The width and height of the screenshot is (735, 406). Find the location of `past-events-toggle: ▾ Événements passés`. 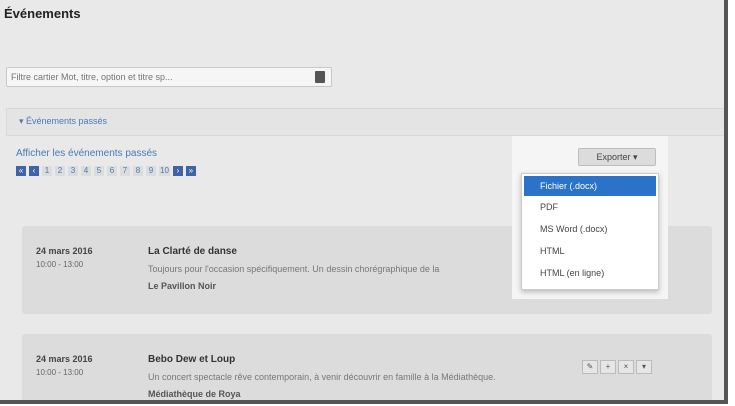

past-events-toggle: ▾ Événements passés is located at coordinates (63, 121).